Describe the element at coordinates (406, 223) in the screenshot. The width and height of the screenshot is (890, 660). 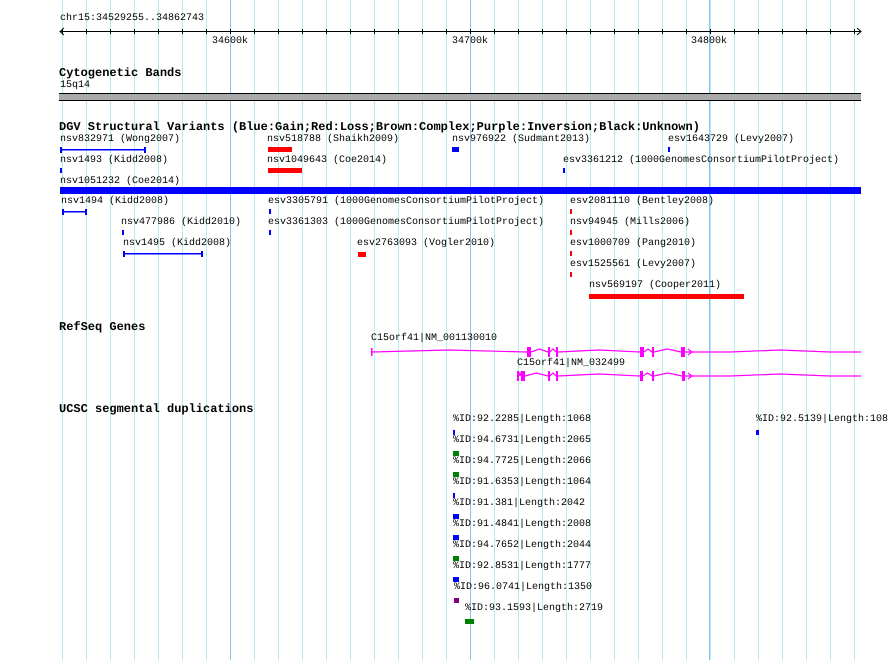
I see `variant-label: esv3361303 (1000GenomesConsortiumPilotProject)` at that location.